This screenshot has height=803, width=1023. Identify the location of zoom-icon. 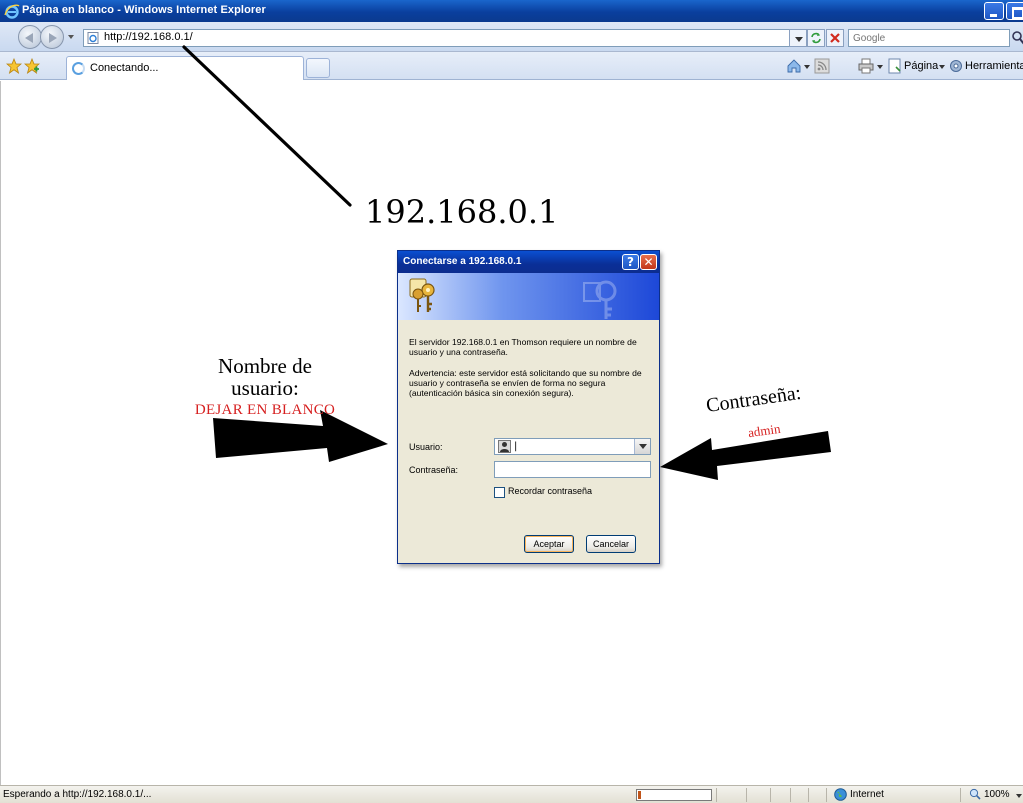
(975, 794).